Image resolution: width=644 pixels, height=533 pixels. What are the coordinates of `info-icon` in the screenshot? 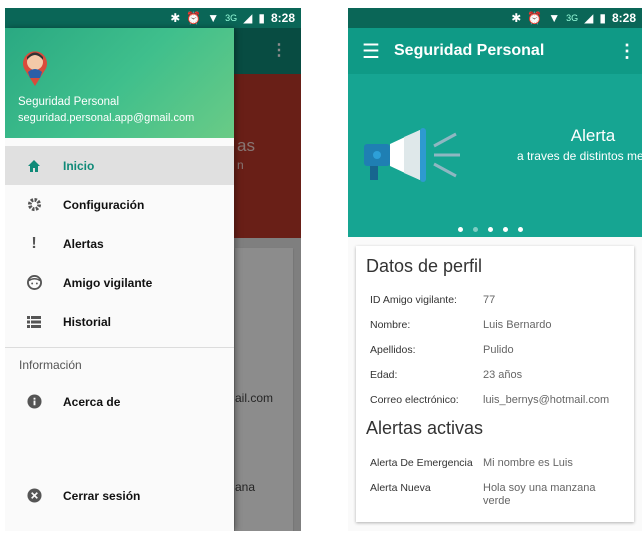 It's located at (34, 401).